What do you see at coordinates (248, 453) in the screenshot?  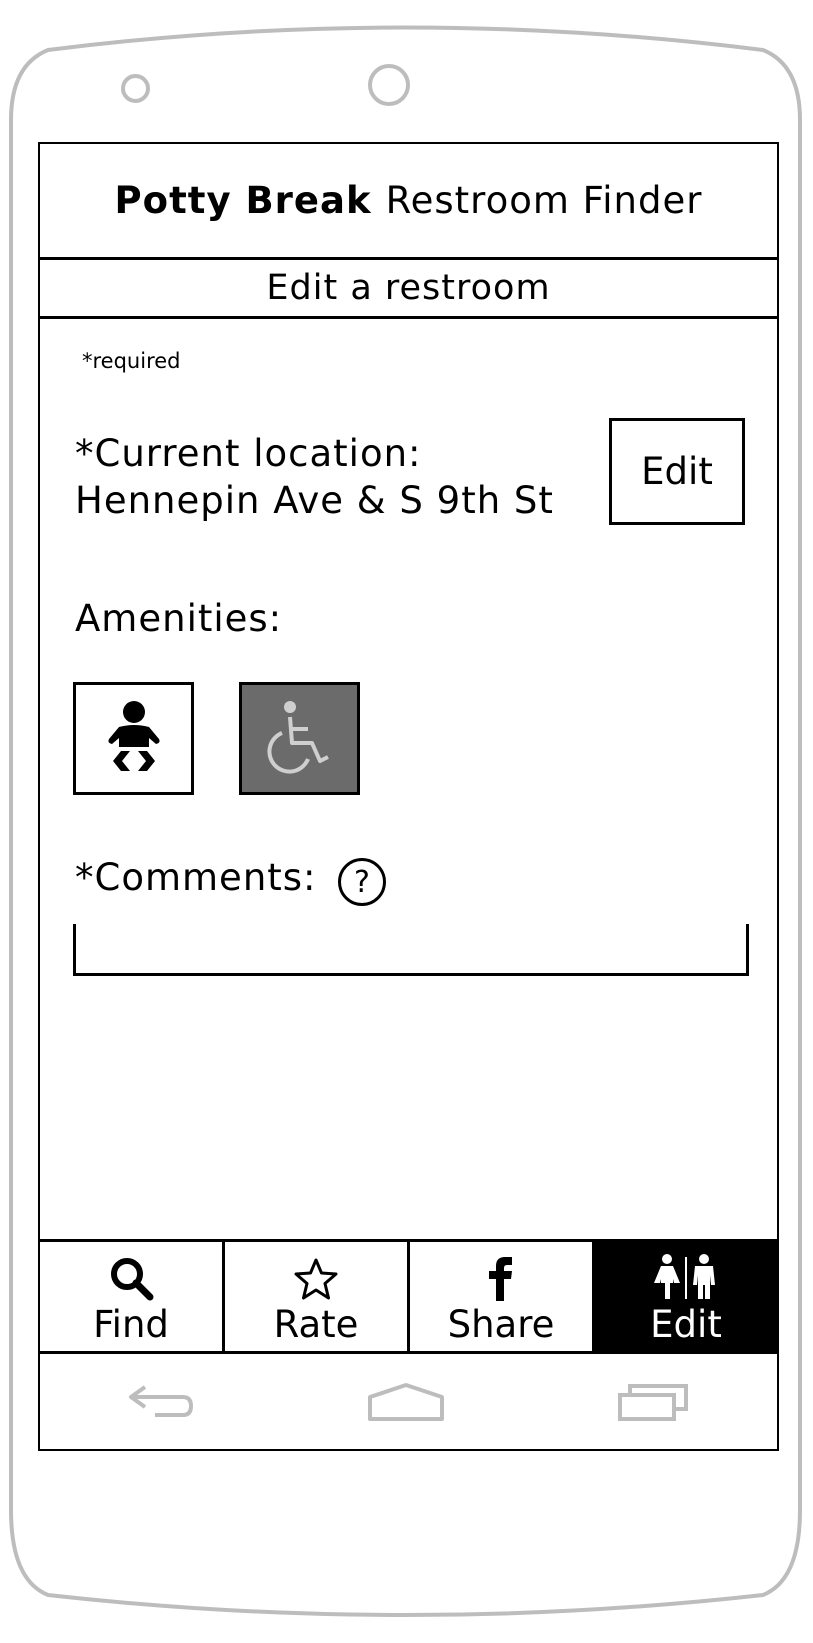 I see `location-label: *Current location:` at bounding box center [248, 453].